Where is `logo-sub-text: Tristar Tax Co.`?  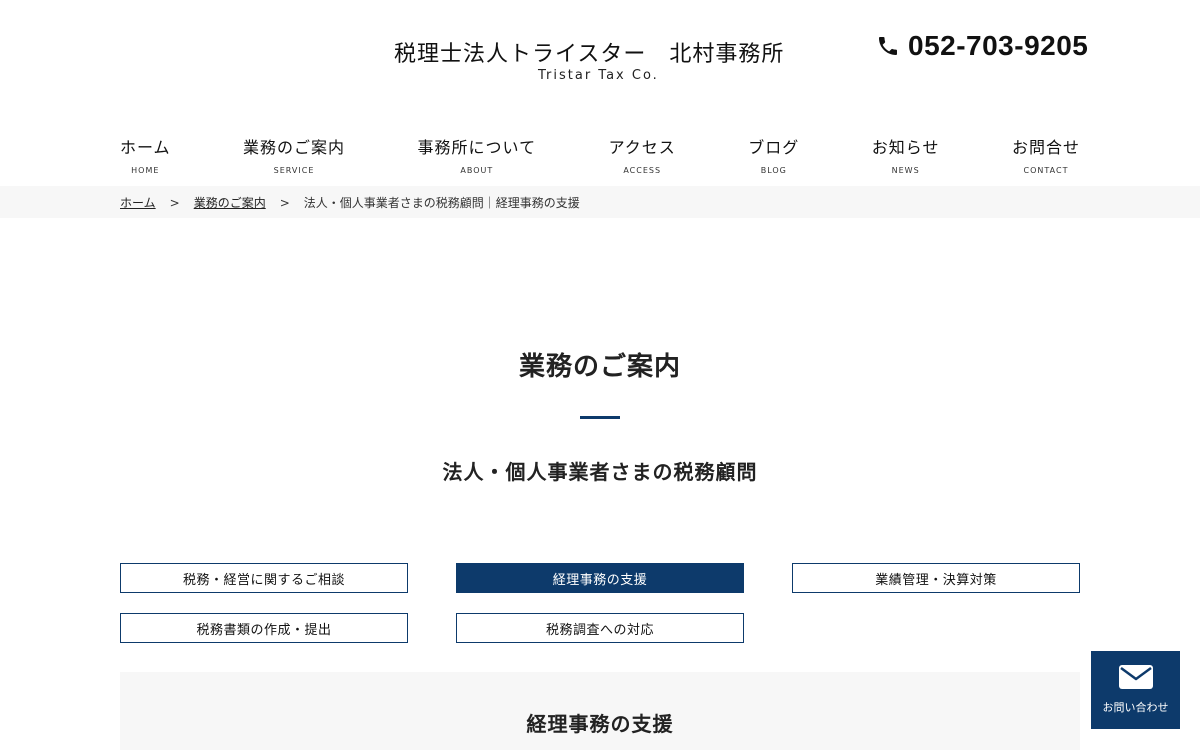
logo-sub-text: Tristar Tax Co. is located at coordinates (598, 75).